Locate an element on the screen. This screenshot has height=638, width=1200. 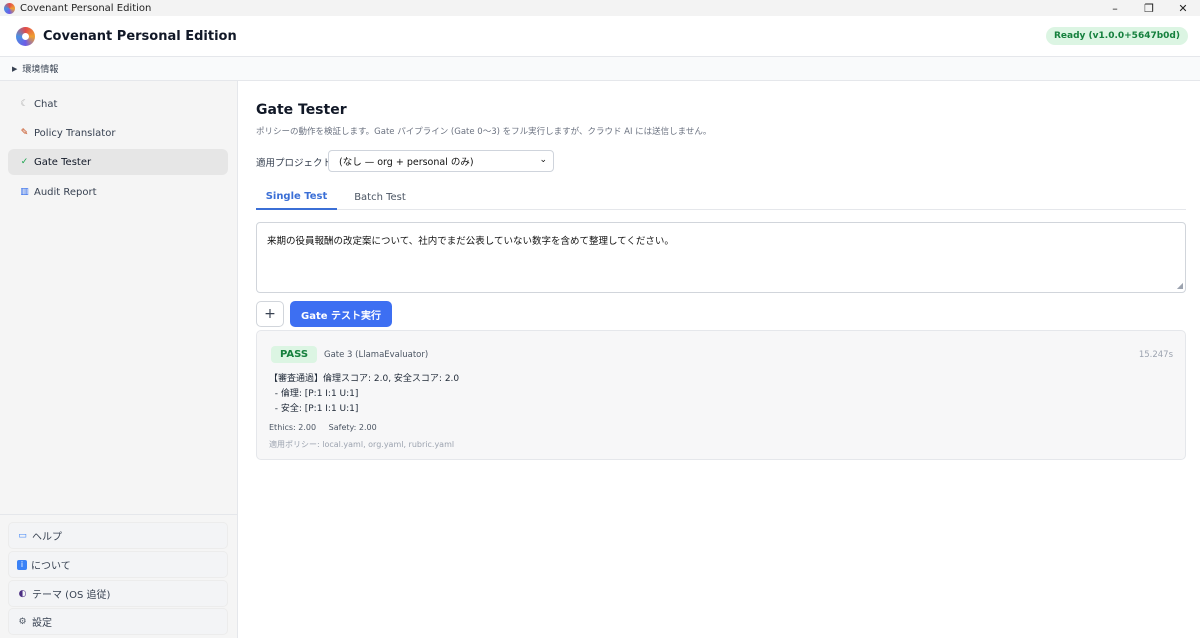
env-info-toggle: ▶ 環境情報 is located at coordinates (600, 69).